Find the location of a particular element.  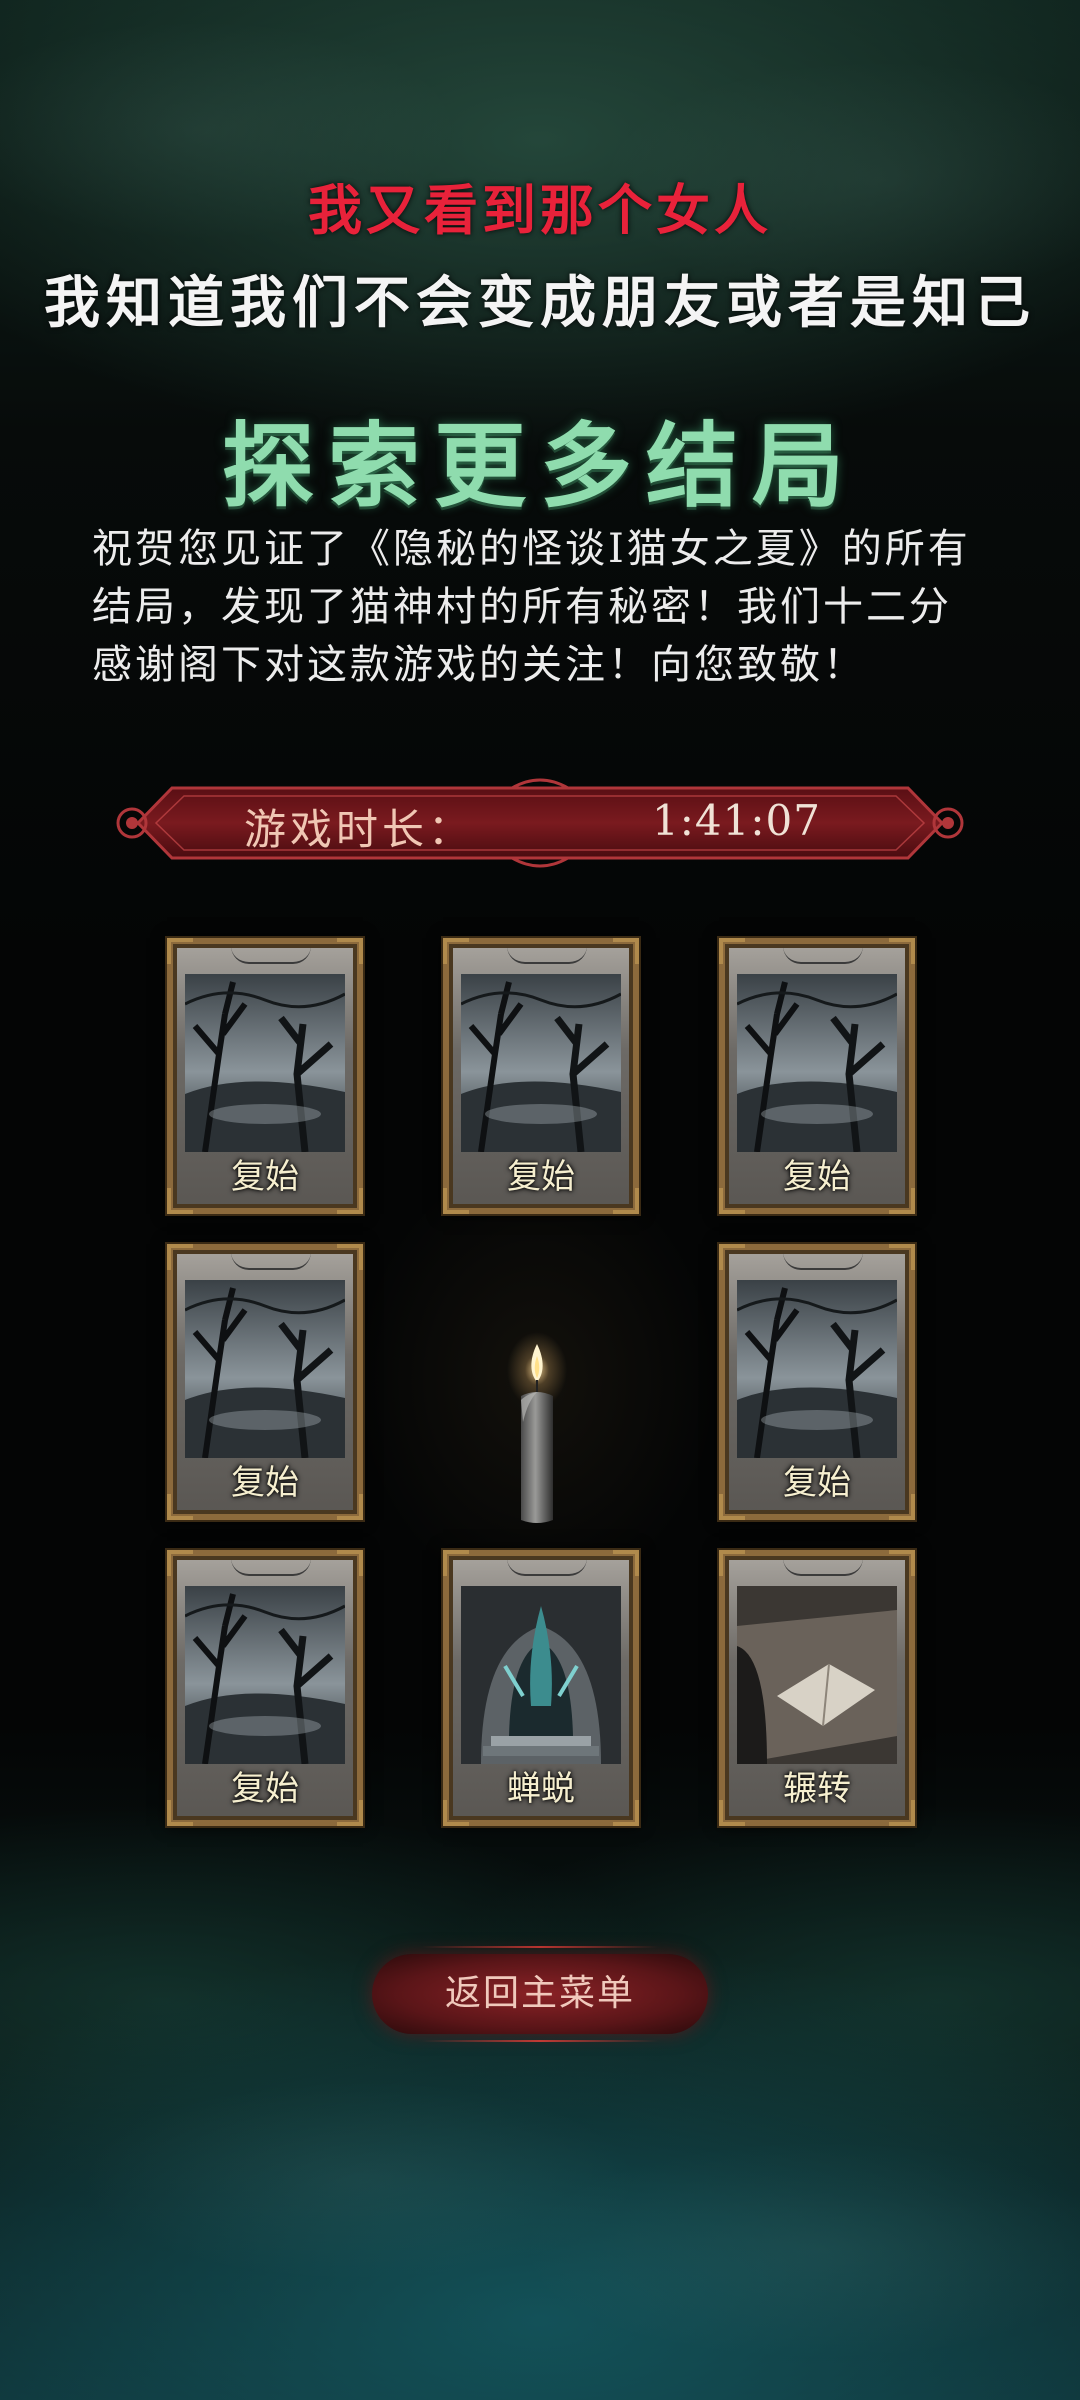

playtime-label: 游戏时长： is located at coordinates (359, 829).